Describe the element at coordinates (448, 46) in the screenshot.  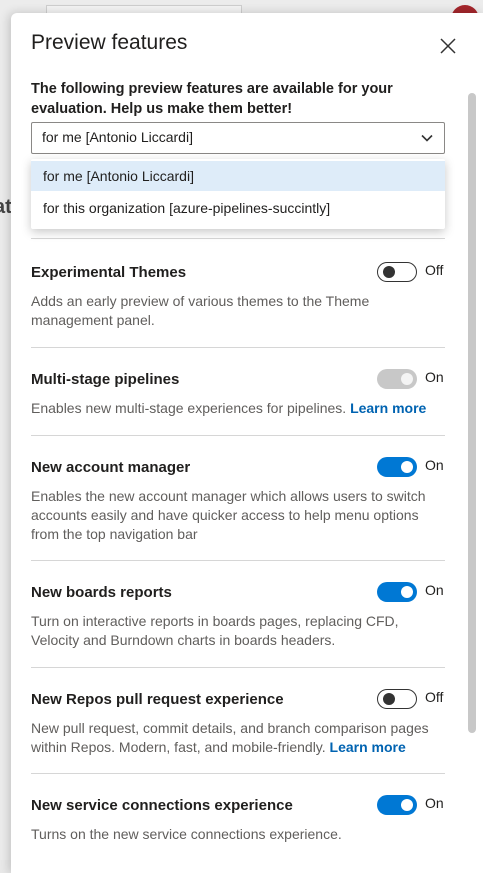
I see `close-icon` at that location.